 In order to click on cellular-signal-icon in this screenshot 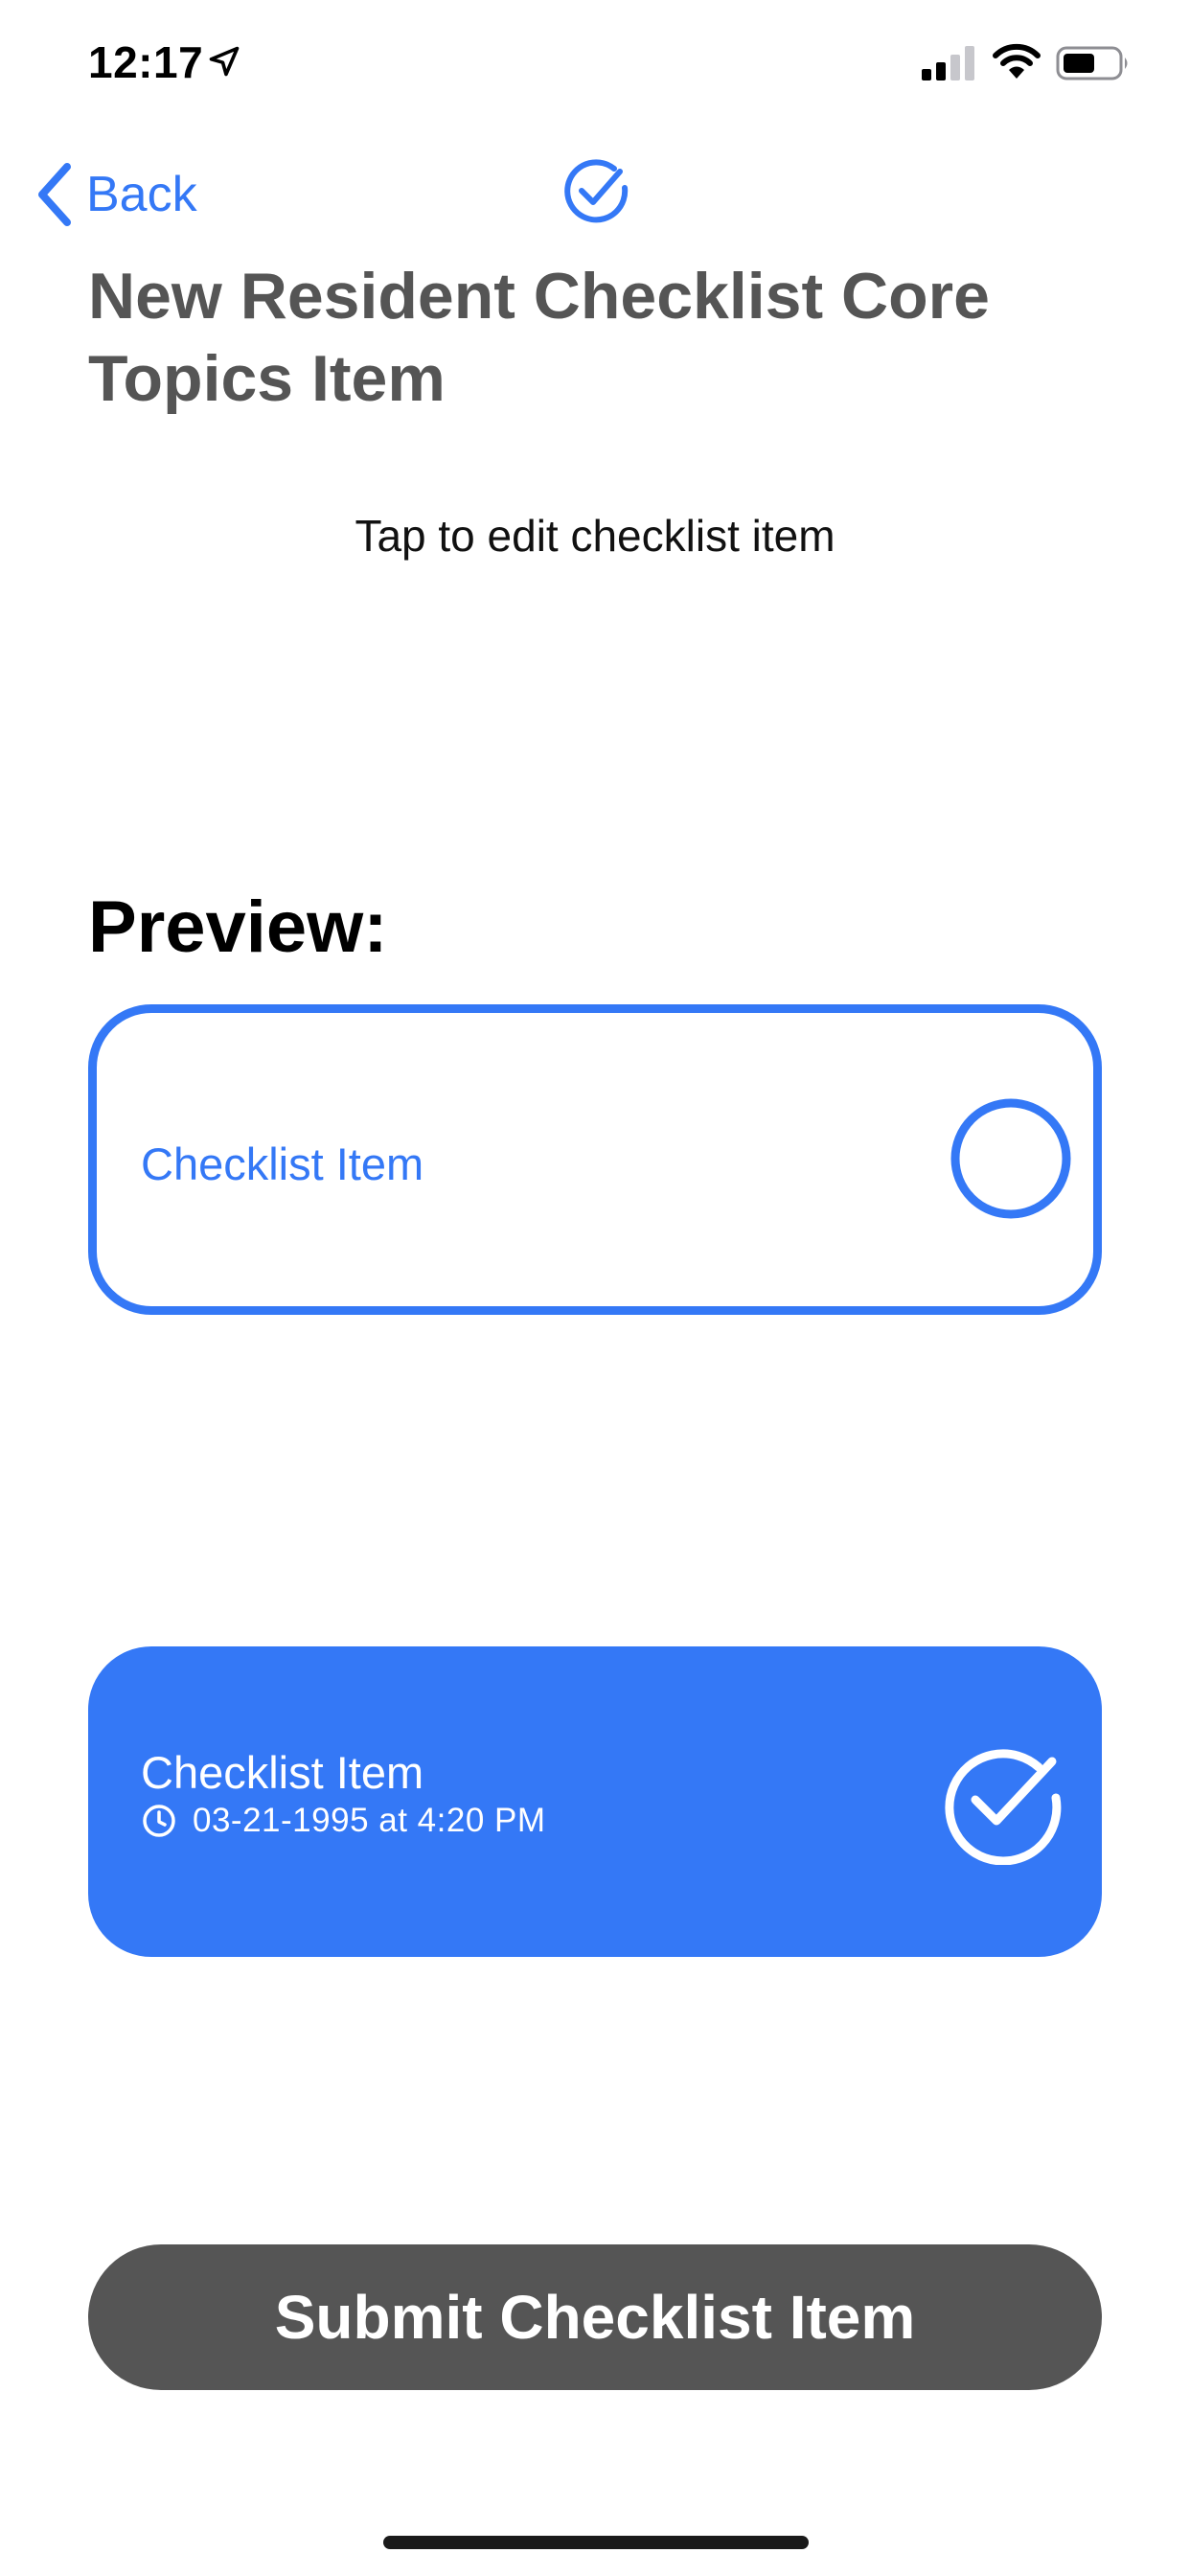, I will do `click(948, 63)`.